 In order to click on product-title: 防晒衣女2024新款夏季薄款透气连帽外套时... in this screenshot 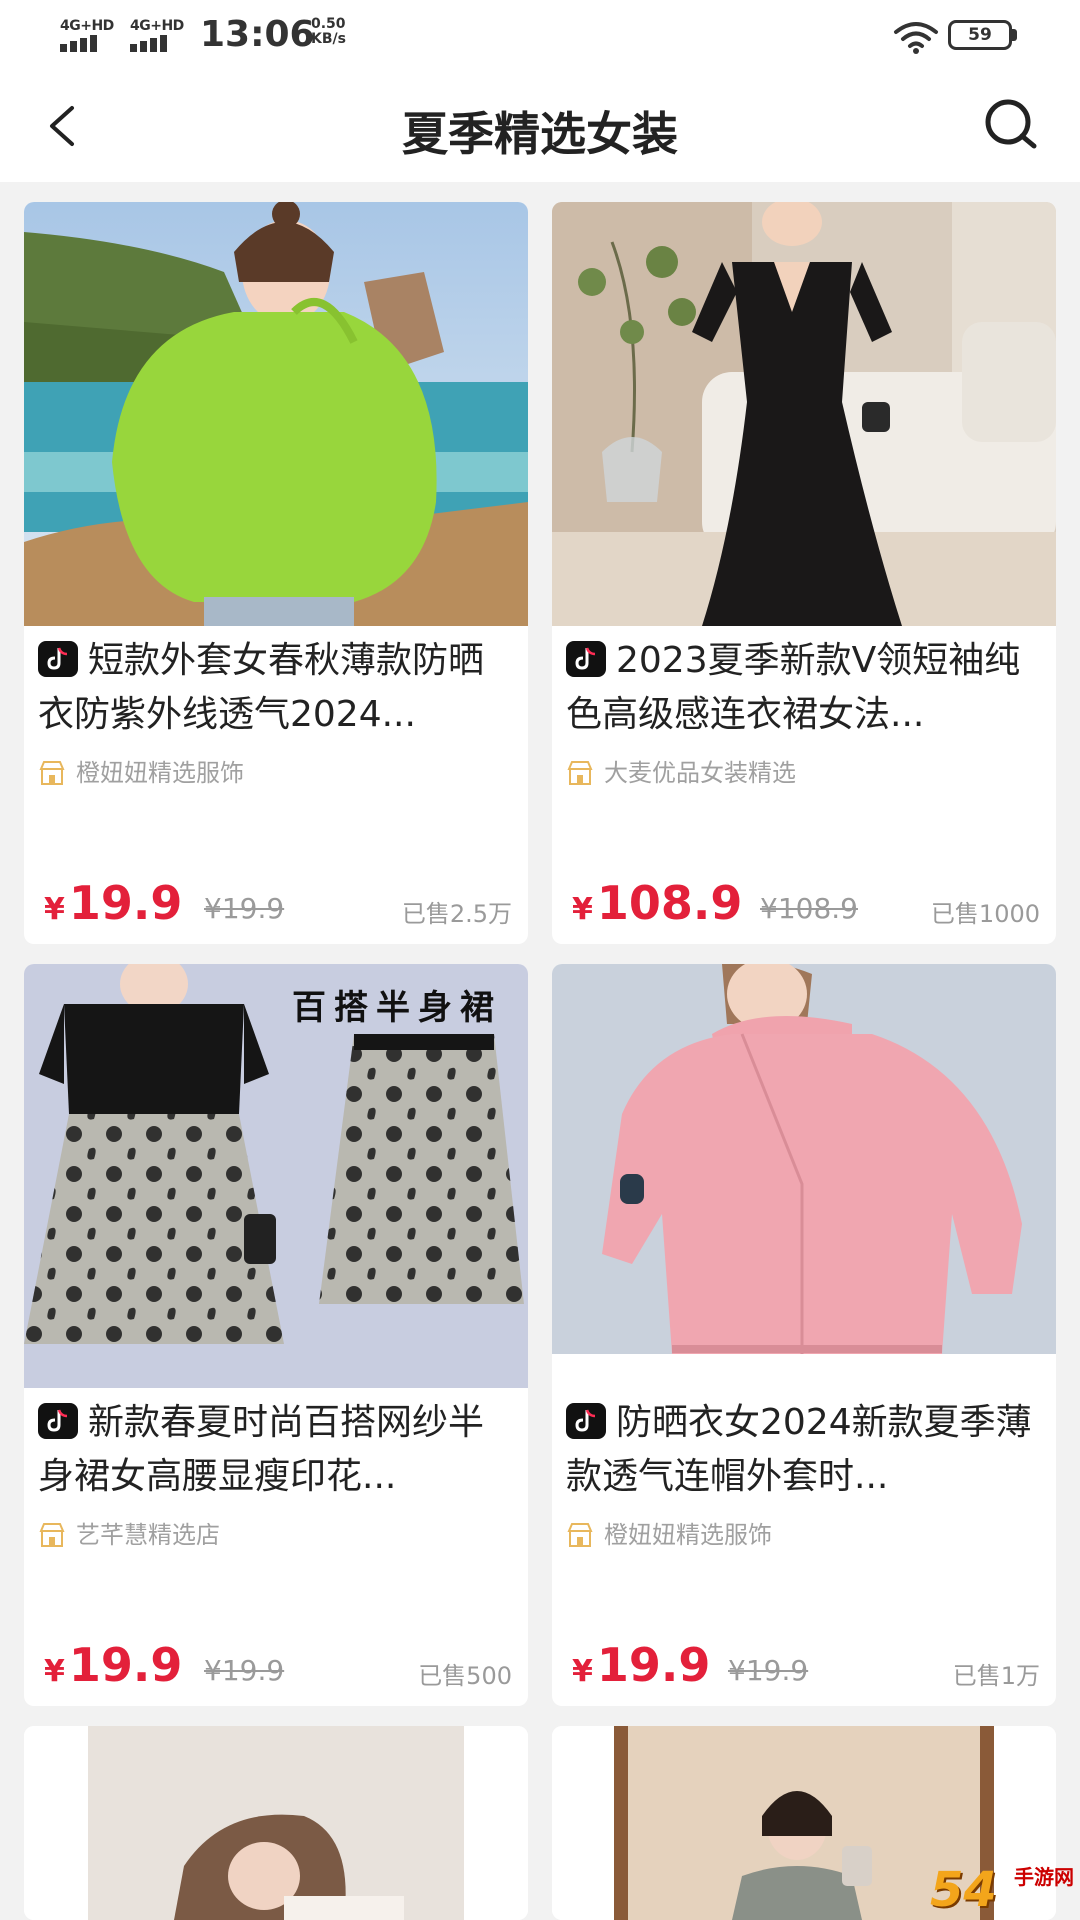, I will do `click(806, 1450)`.